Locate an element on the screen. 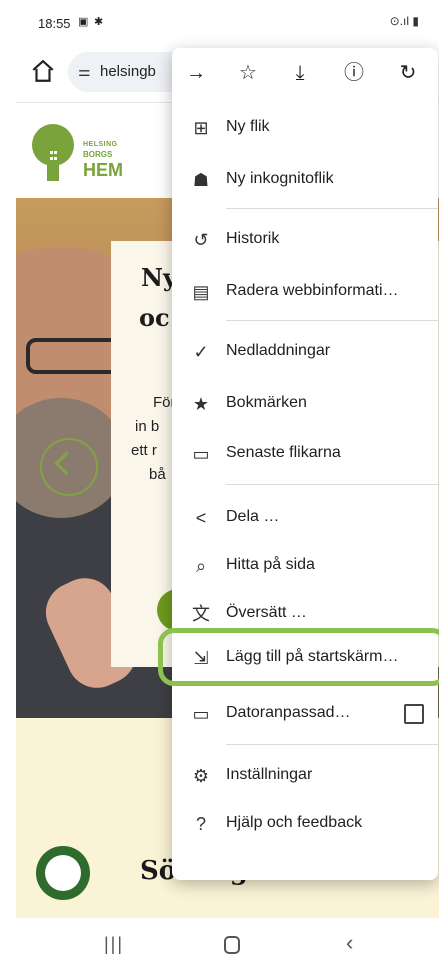  trash-icon: ▤ is located at coordinates (201, 292).